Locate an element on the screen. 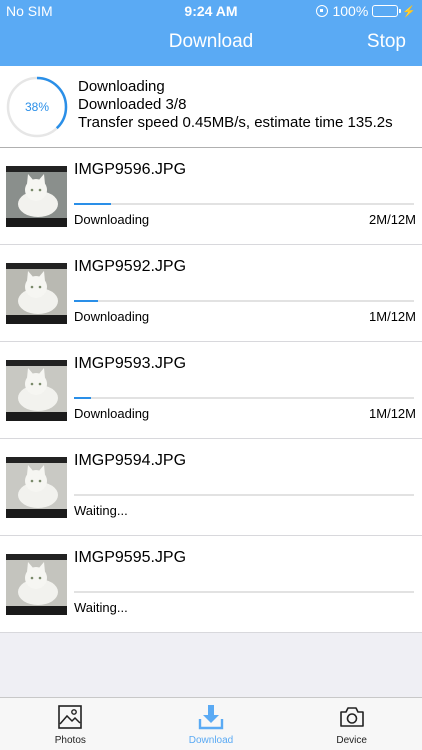 The image size is (422, 750). charging-icon: ⚡ is located at coordinates (409, 11).